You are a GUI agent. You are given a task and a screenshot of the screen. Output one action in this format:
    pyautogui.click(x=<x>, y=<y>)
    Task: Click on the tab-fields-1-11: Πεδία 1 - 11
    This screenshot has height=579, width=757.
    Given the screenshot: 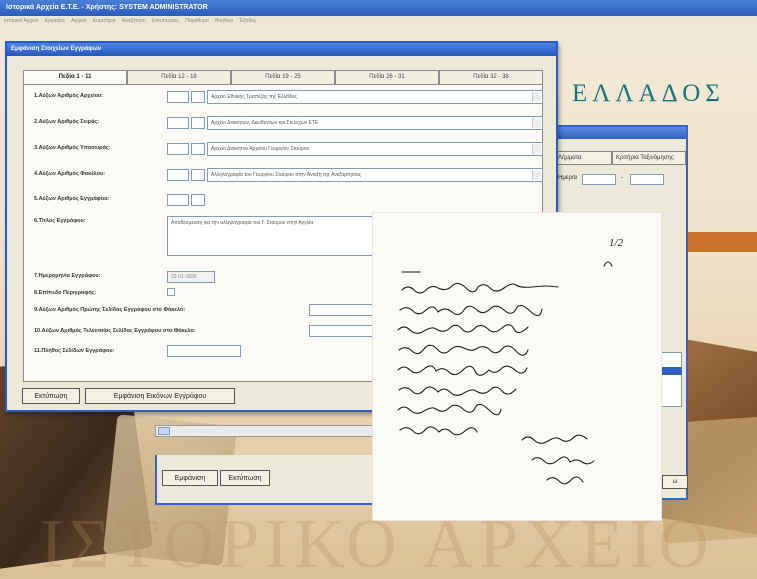 What is the action you would take?
    pyautogui.click(x=75, y=77)
    